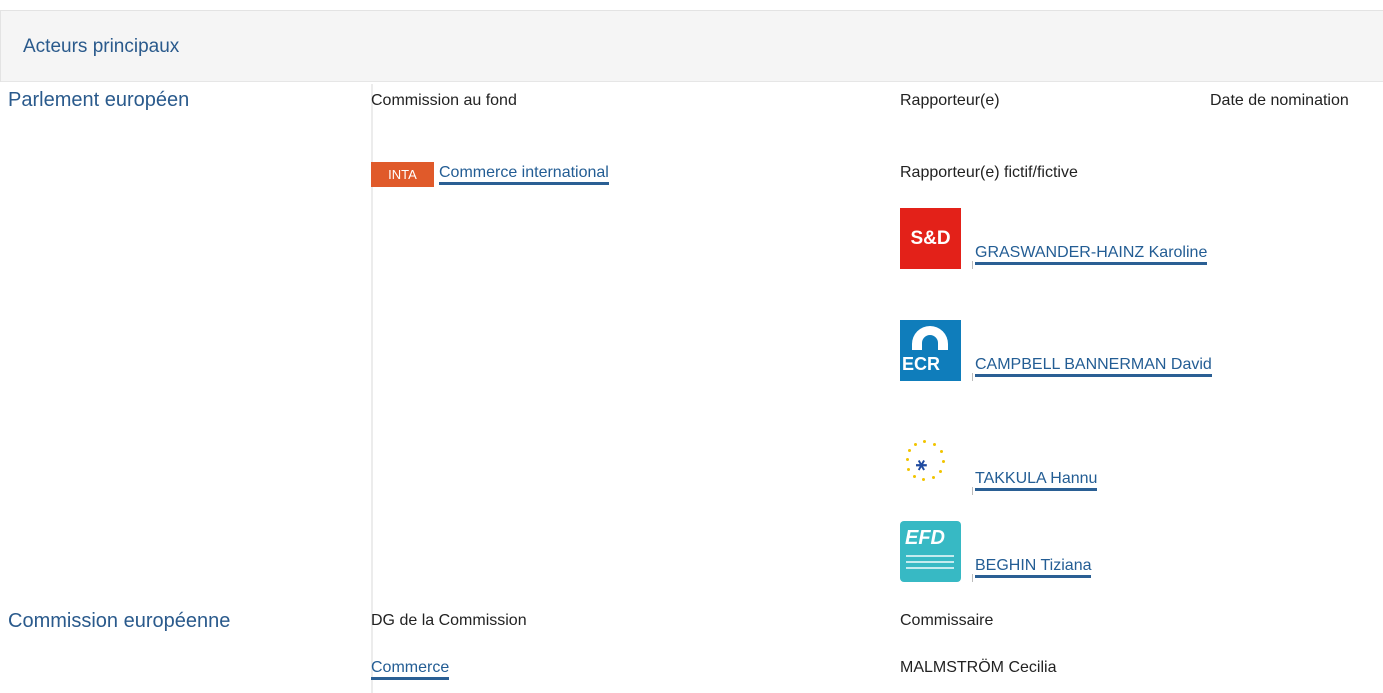 The image size is (1383, 693). Describe the element at coordinates (692, 46) in the screenshot. I see `section-header: Acteurs principaux` at that location.